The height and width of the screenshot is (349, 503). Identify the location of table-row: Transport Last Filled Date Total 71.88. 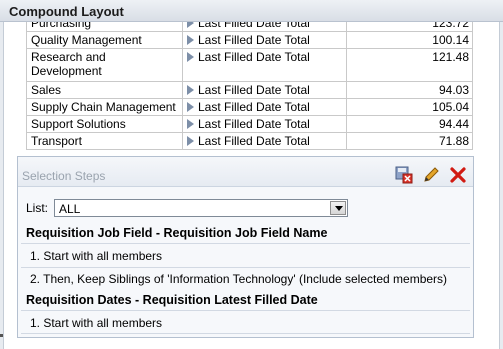
(249, 141).